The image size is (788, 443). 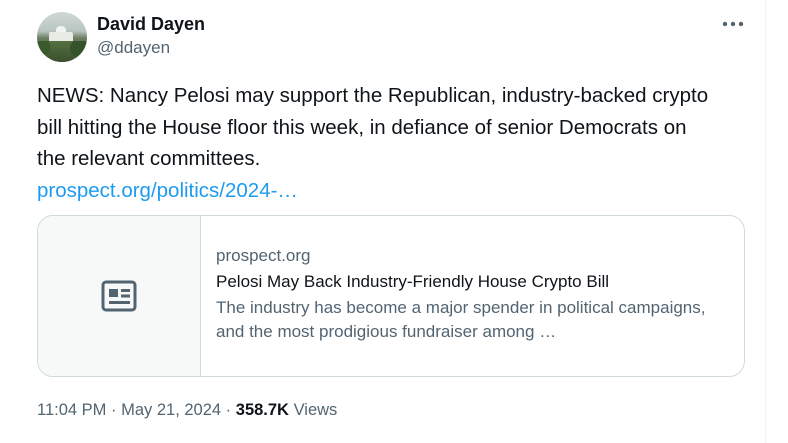 I want to click on more-icon, so click(x=733, y=24).